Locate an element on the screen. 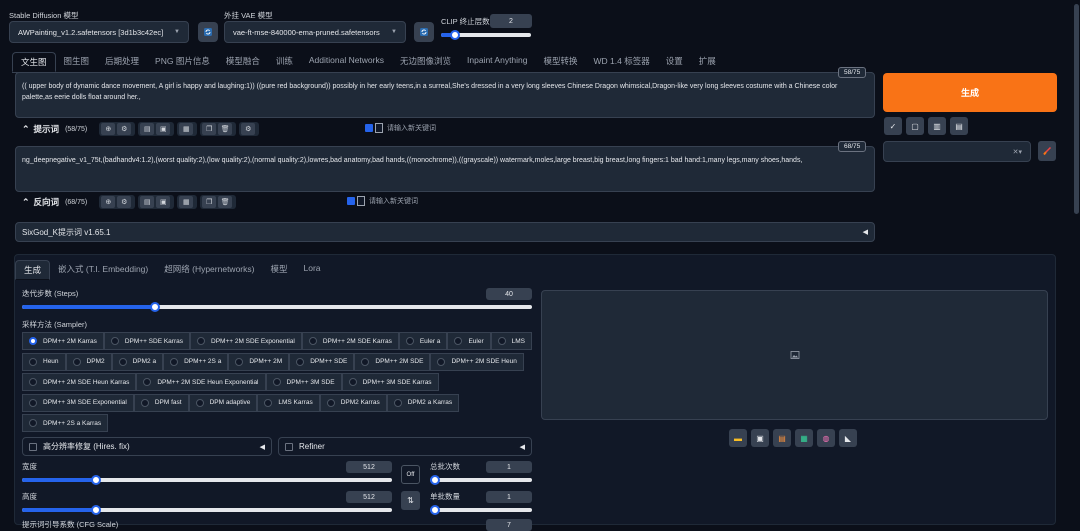 The width and height of the screenshot is (1080, 531). tab-additional-networks: Additional Networks is located at coordinates (346, 62).